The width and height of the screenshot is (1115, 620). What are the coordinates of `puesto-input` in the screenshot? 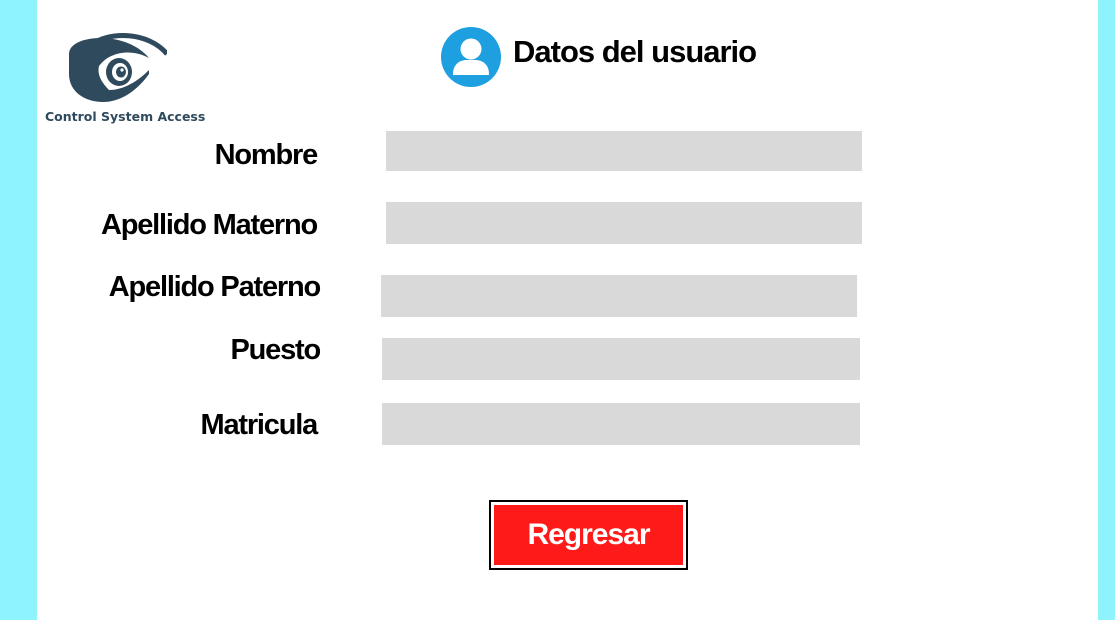 It's located at (621, 359).